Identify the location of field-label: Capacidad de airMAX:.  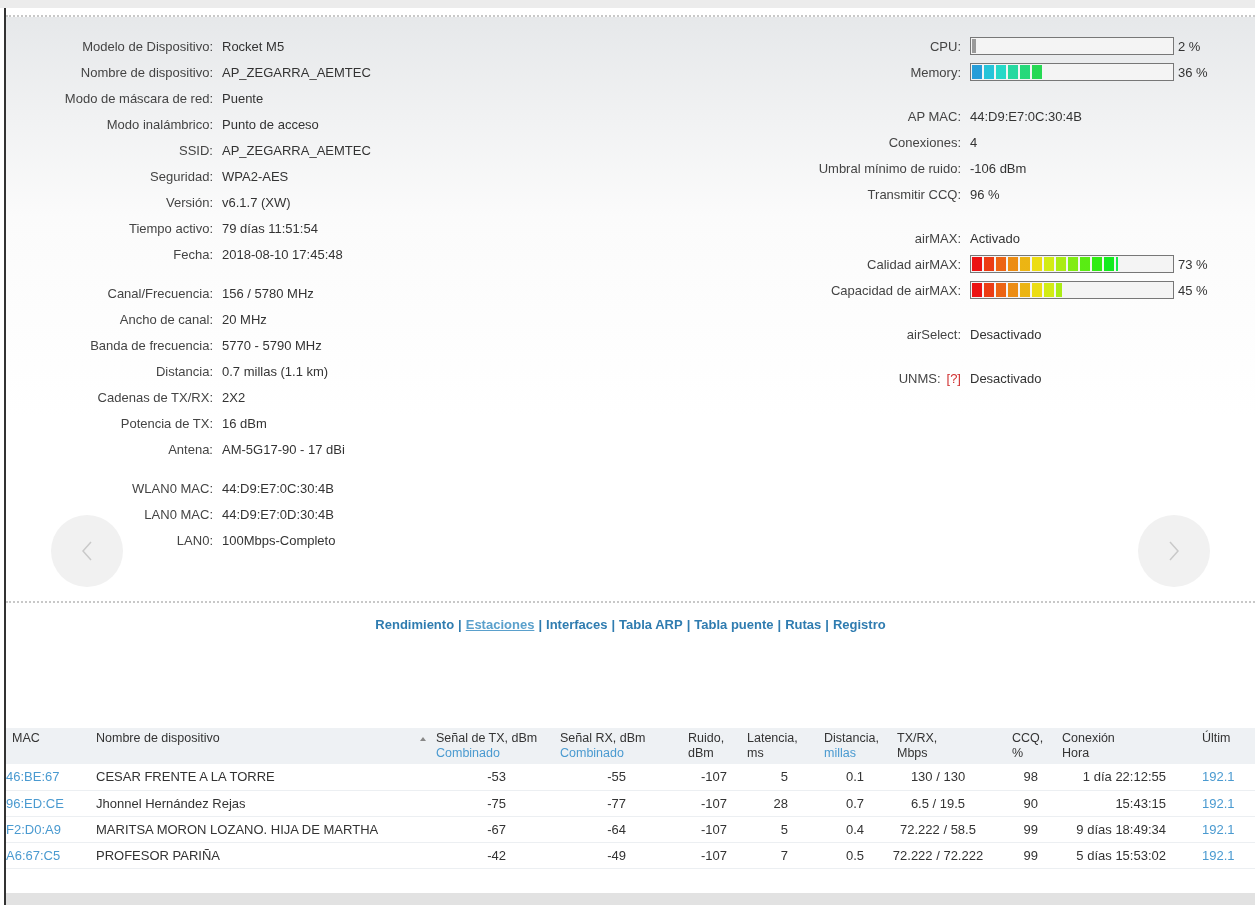
(895, 290).